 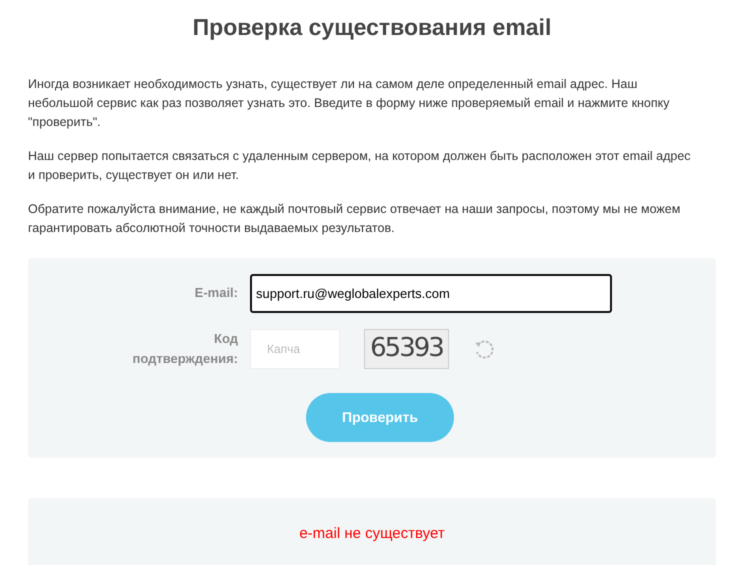 I want to click on captcha-image: 65393, so click(x=406, y=348).